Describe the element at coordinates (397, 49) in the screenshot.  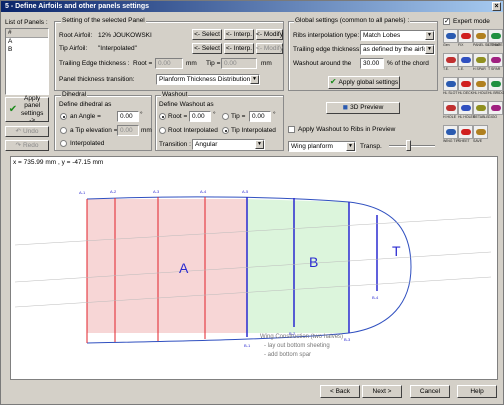
I see `global-te-thick-select: as defined by the airfoil ▼` at that location.